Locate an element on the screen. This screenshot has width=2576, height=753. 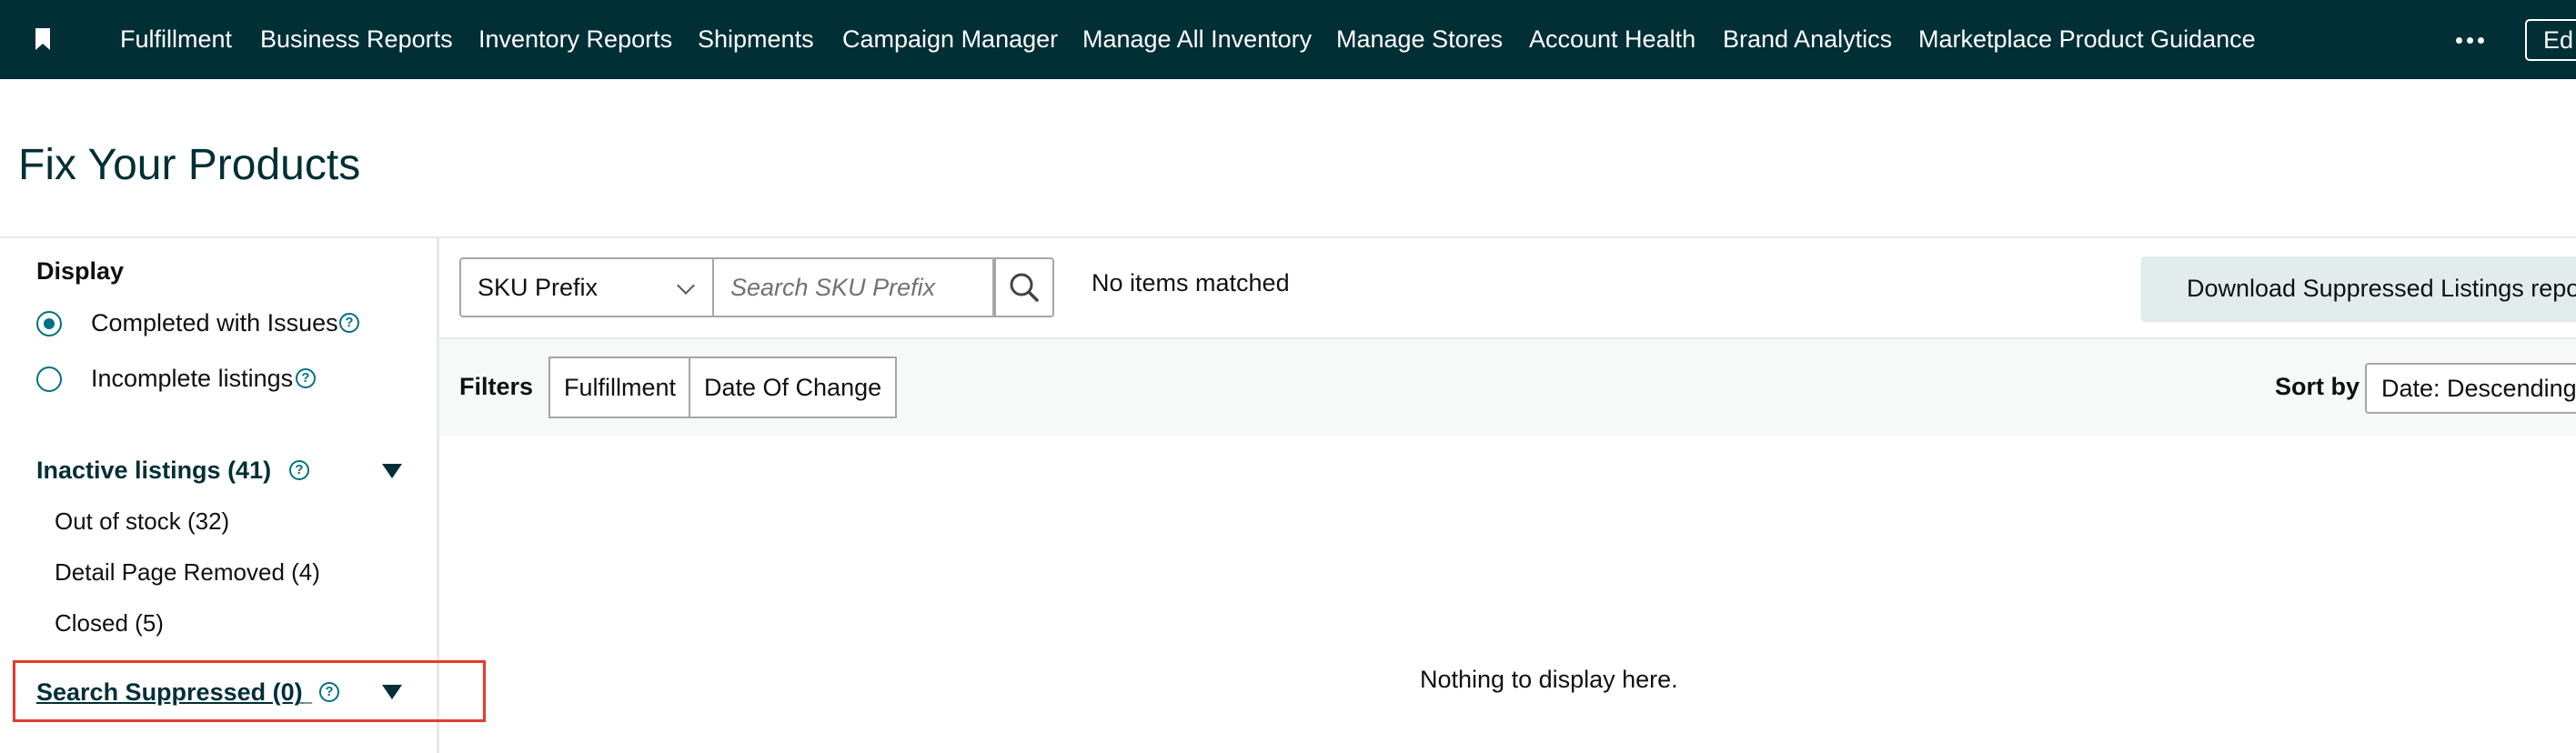
sku-prefix-select: SKU Prefix is located at coordinates (586, 287).